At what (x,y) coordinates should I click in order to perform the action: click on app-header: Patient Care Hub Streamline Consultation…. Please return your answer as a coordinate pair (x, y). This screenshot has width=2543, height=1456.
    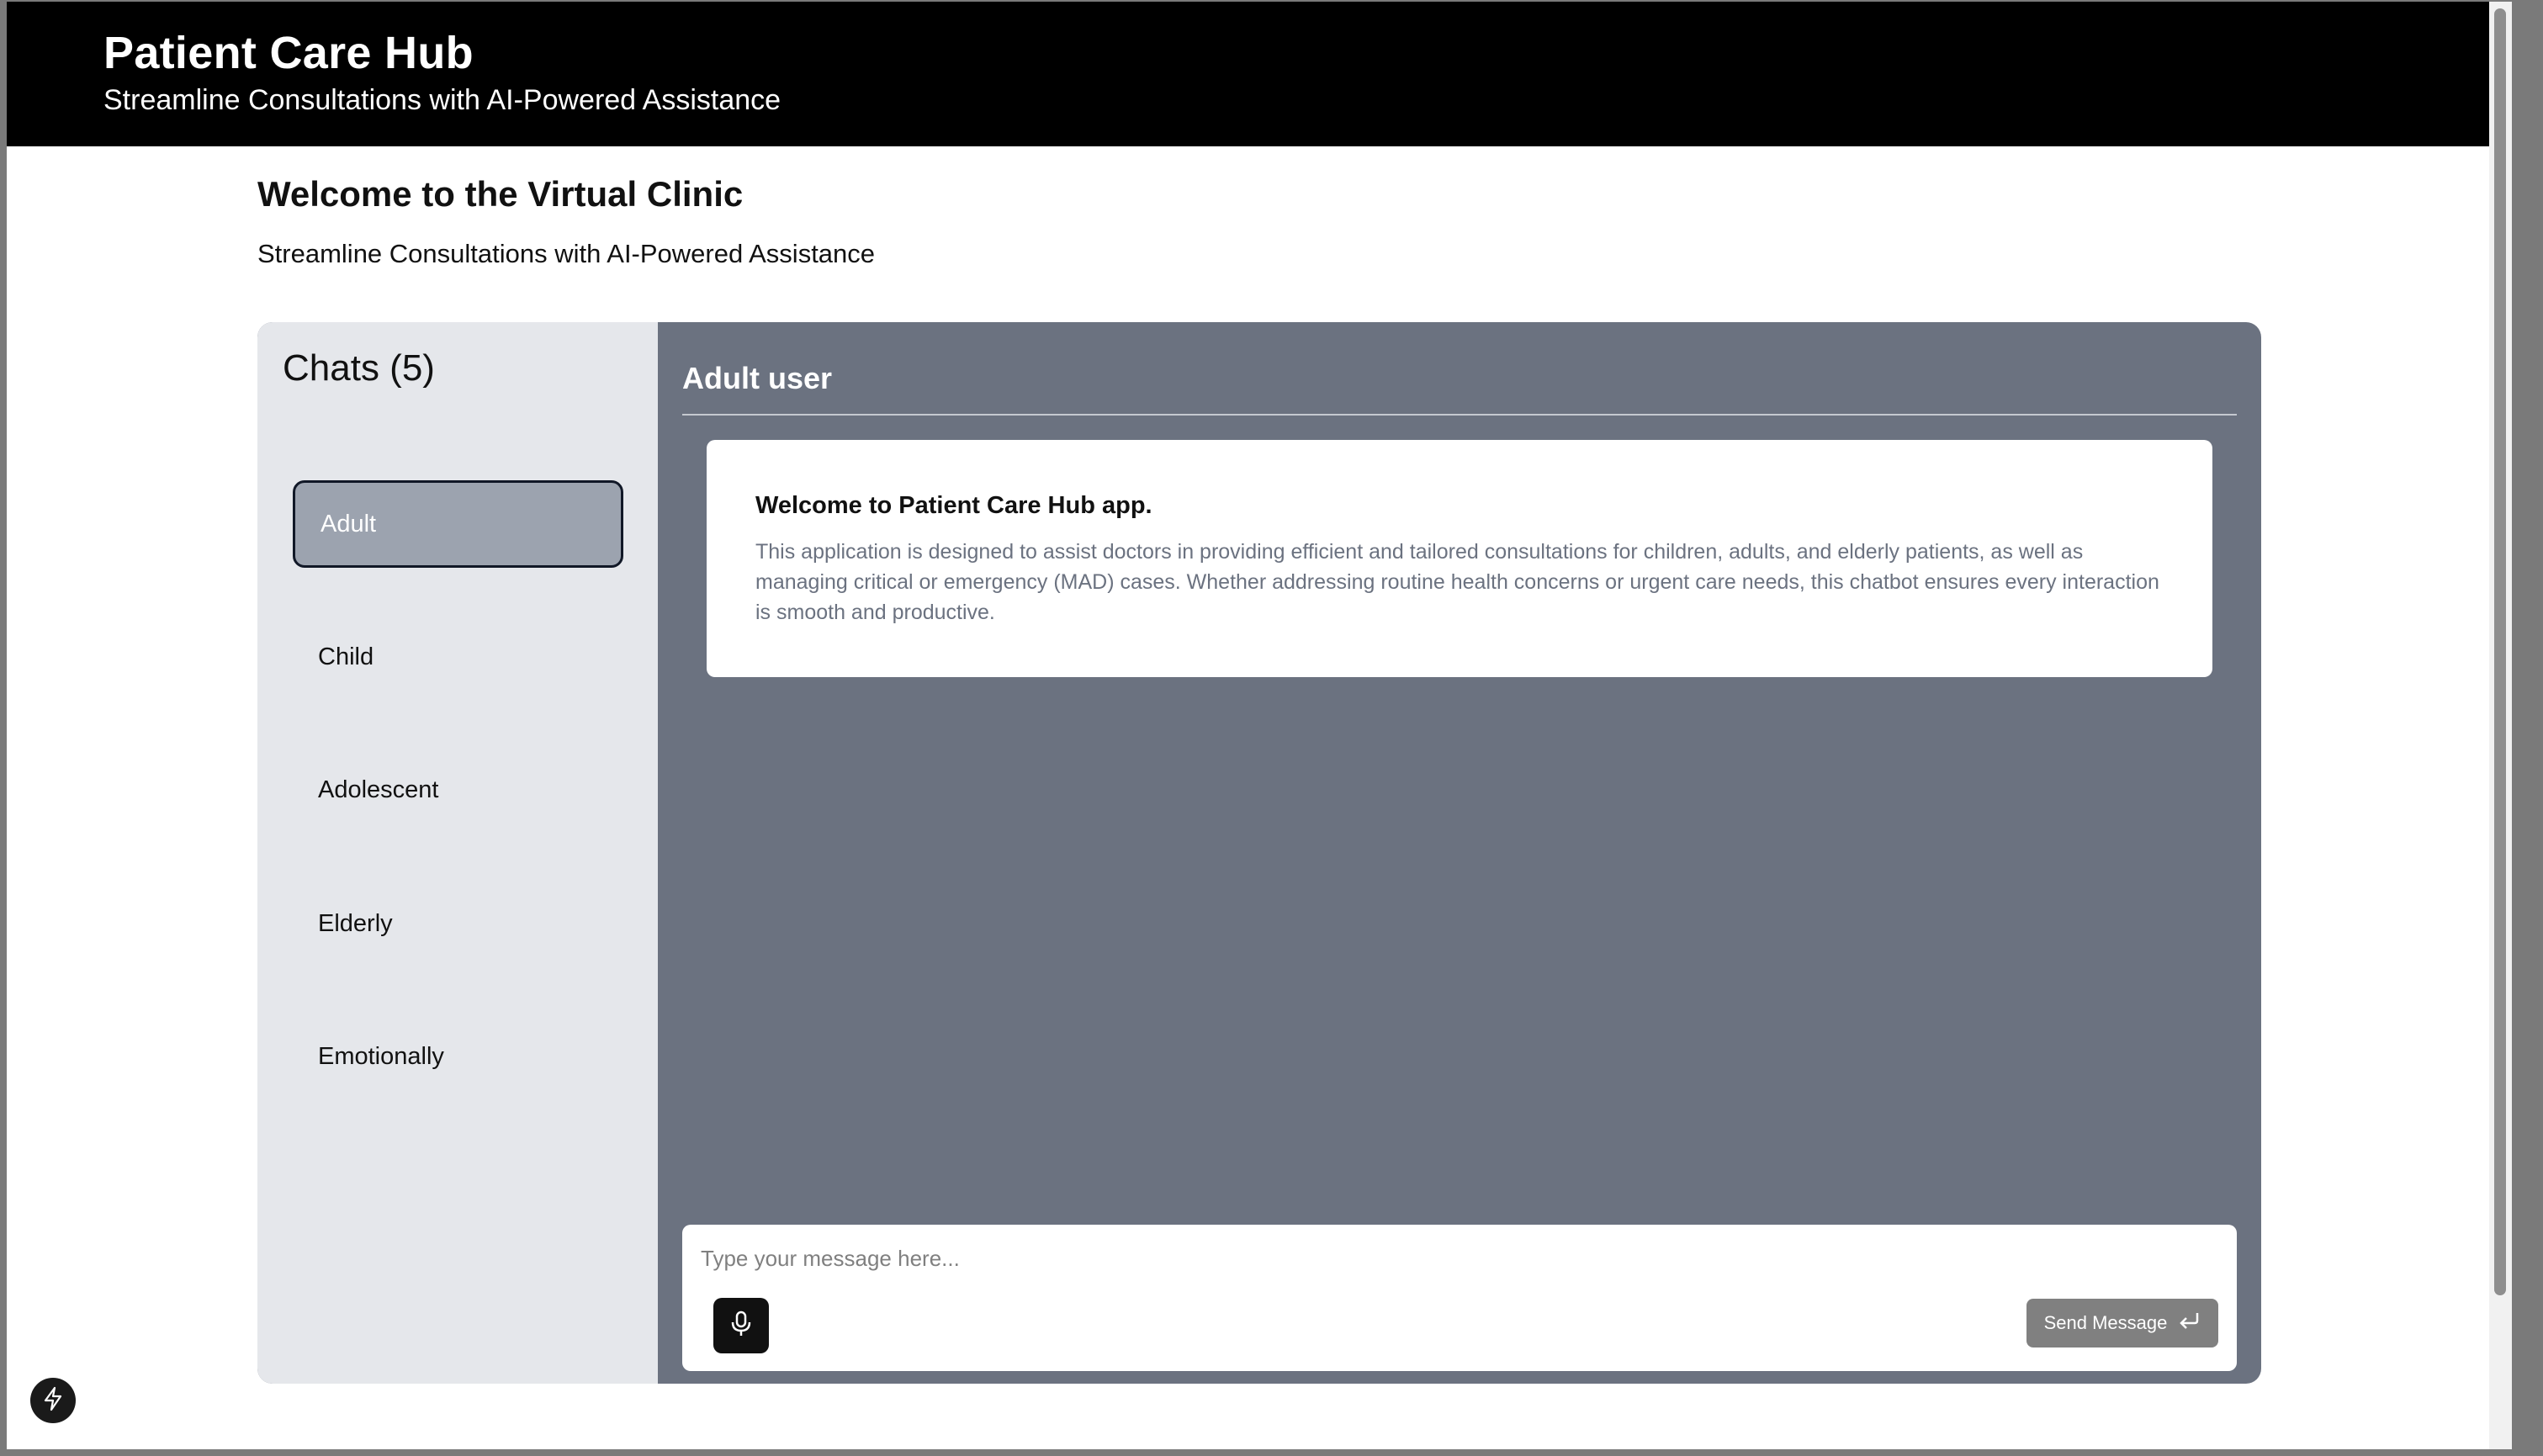
    Looking at the image, I should click on (1259, 74).